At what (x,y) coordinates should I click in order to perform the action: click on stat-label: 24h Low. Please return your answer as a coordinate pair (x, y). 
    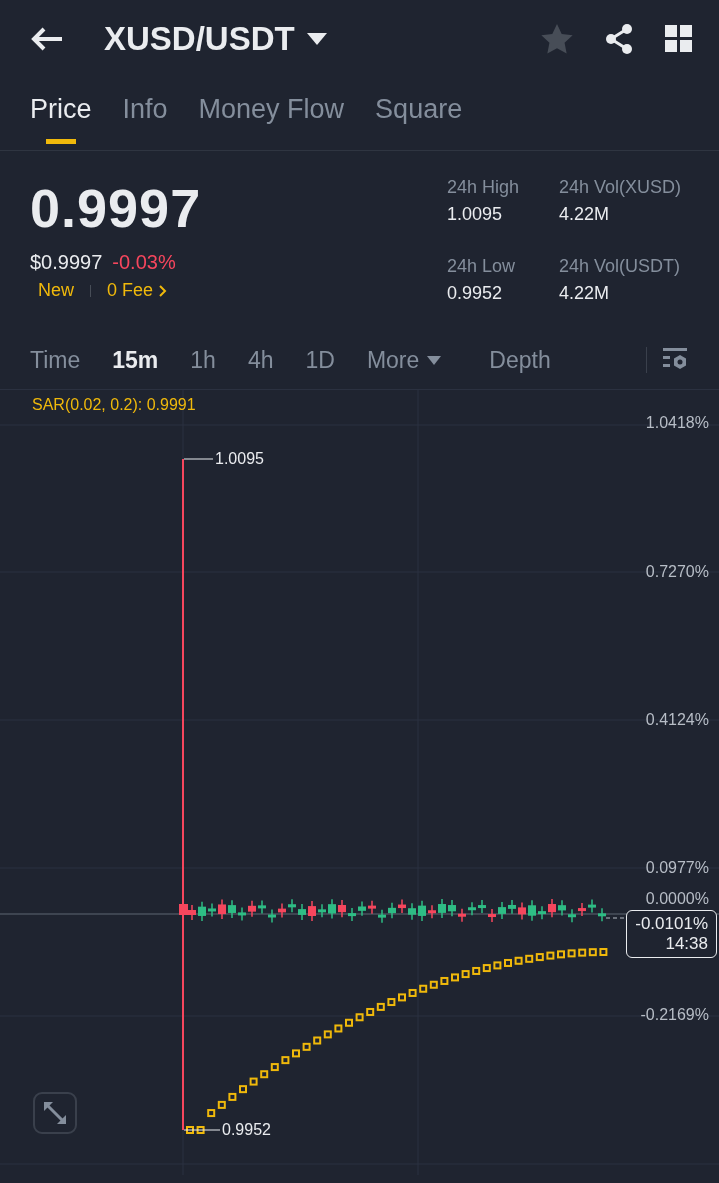
    Looking at the image, I should click on (482, 266).